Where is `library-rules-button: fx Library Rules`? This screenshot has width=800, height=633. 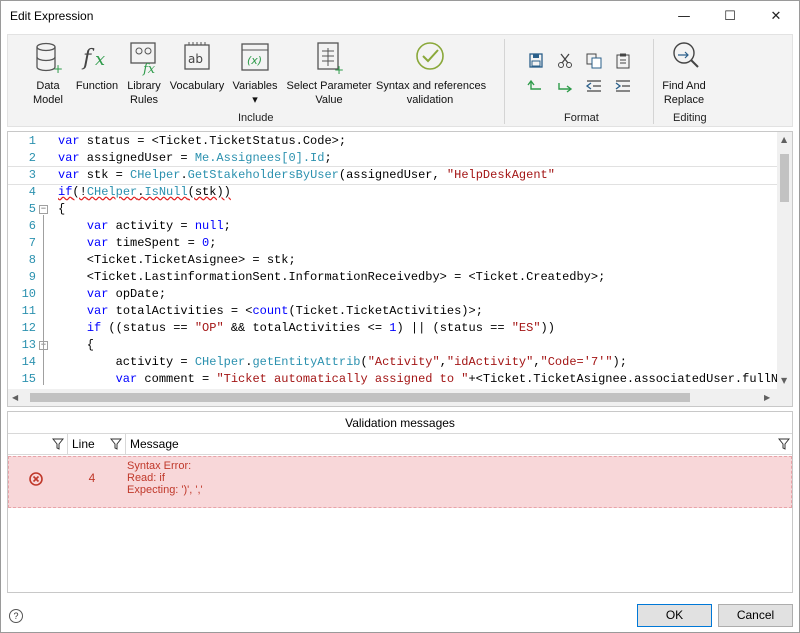
library-rules-button: fx Library Rules is located at coordinates (144, 73).